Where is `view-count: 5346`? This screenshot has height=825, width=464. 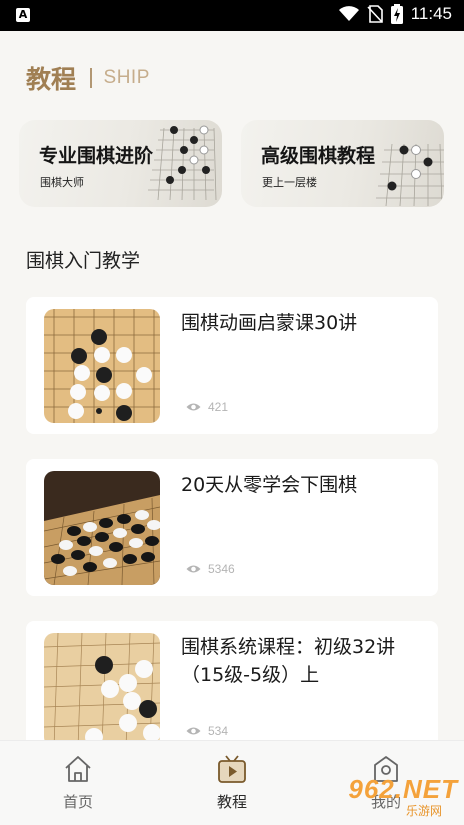 view-count: 5346 is located at coordinates (210, 569).